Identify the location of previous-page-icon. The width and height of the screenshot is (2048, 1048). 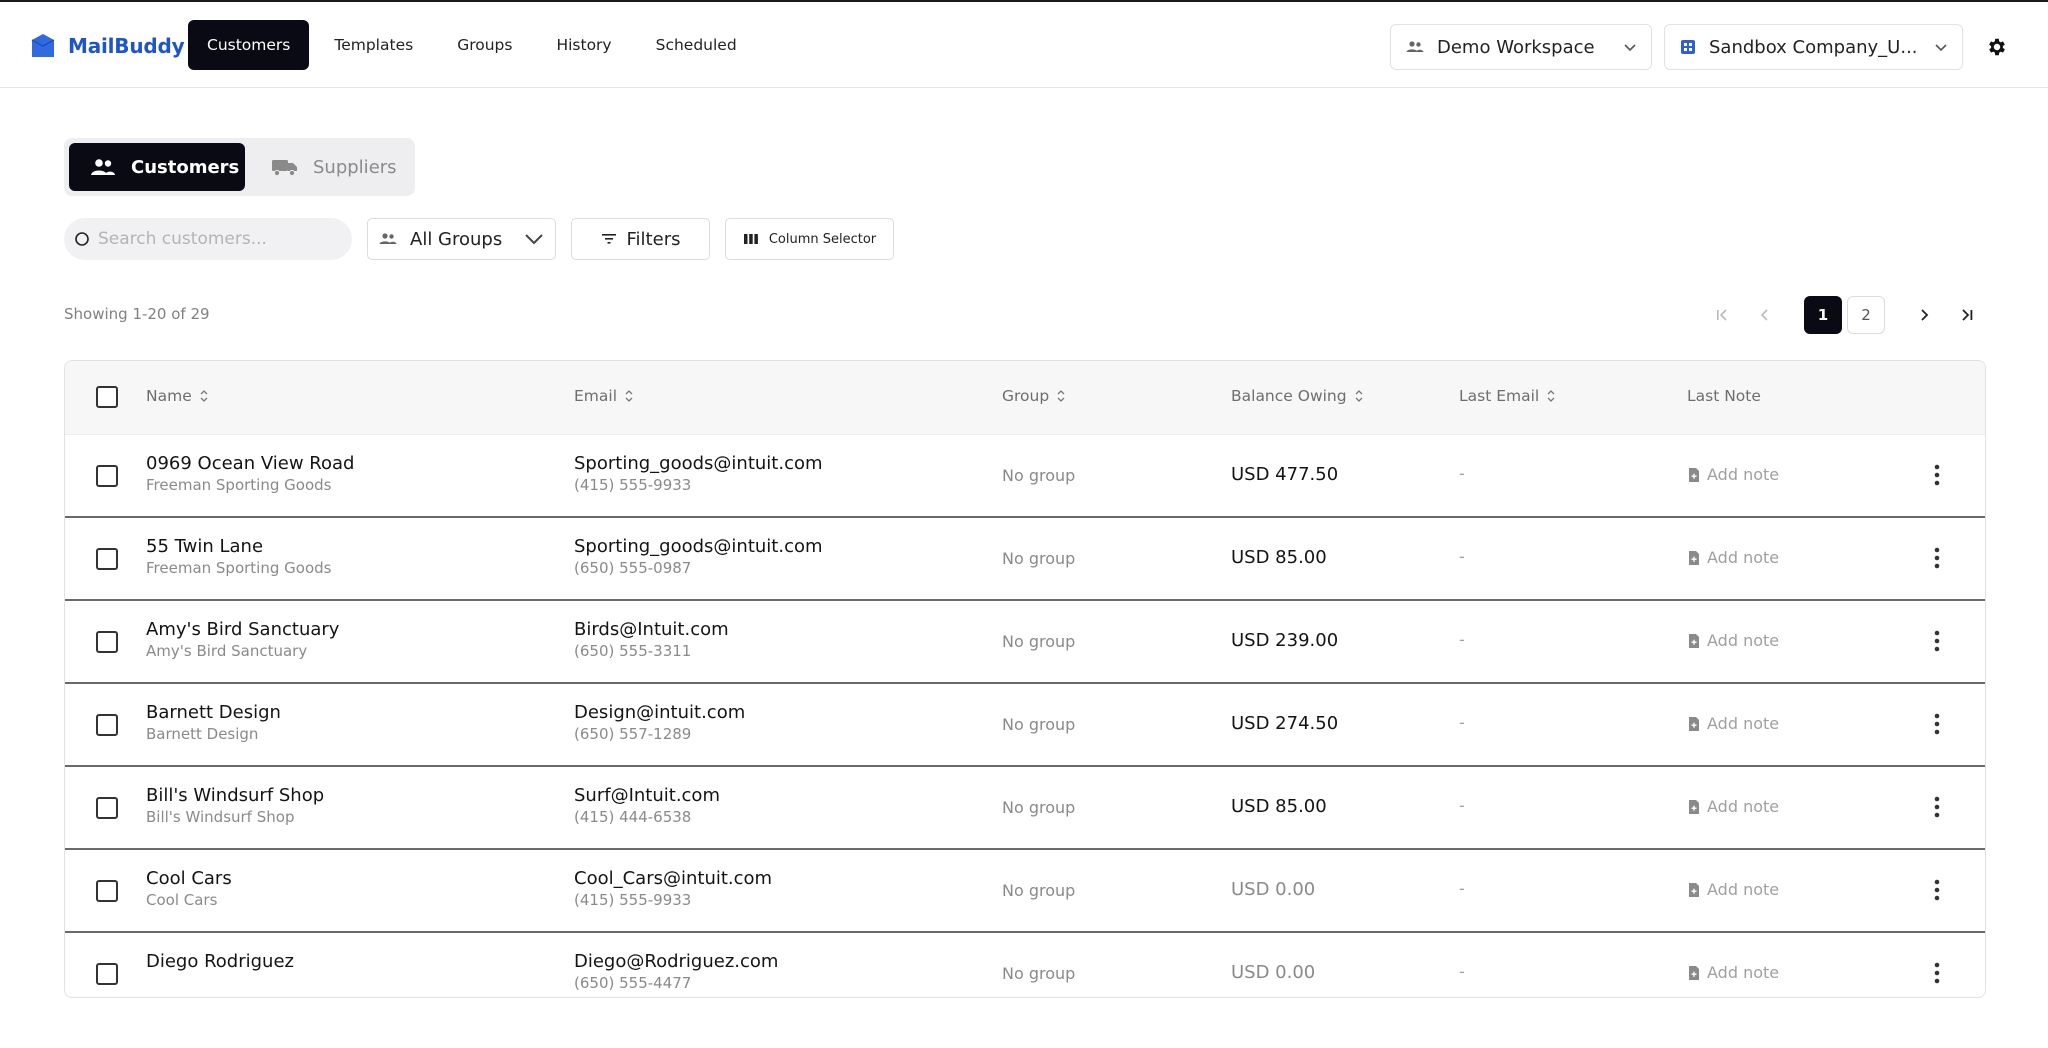
(1765, 315).